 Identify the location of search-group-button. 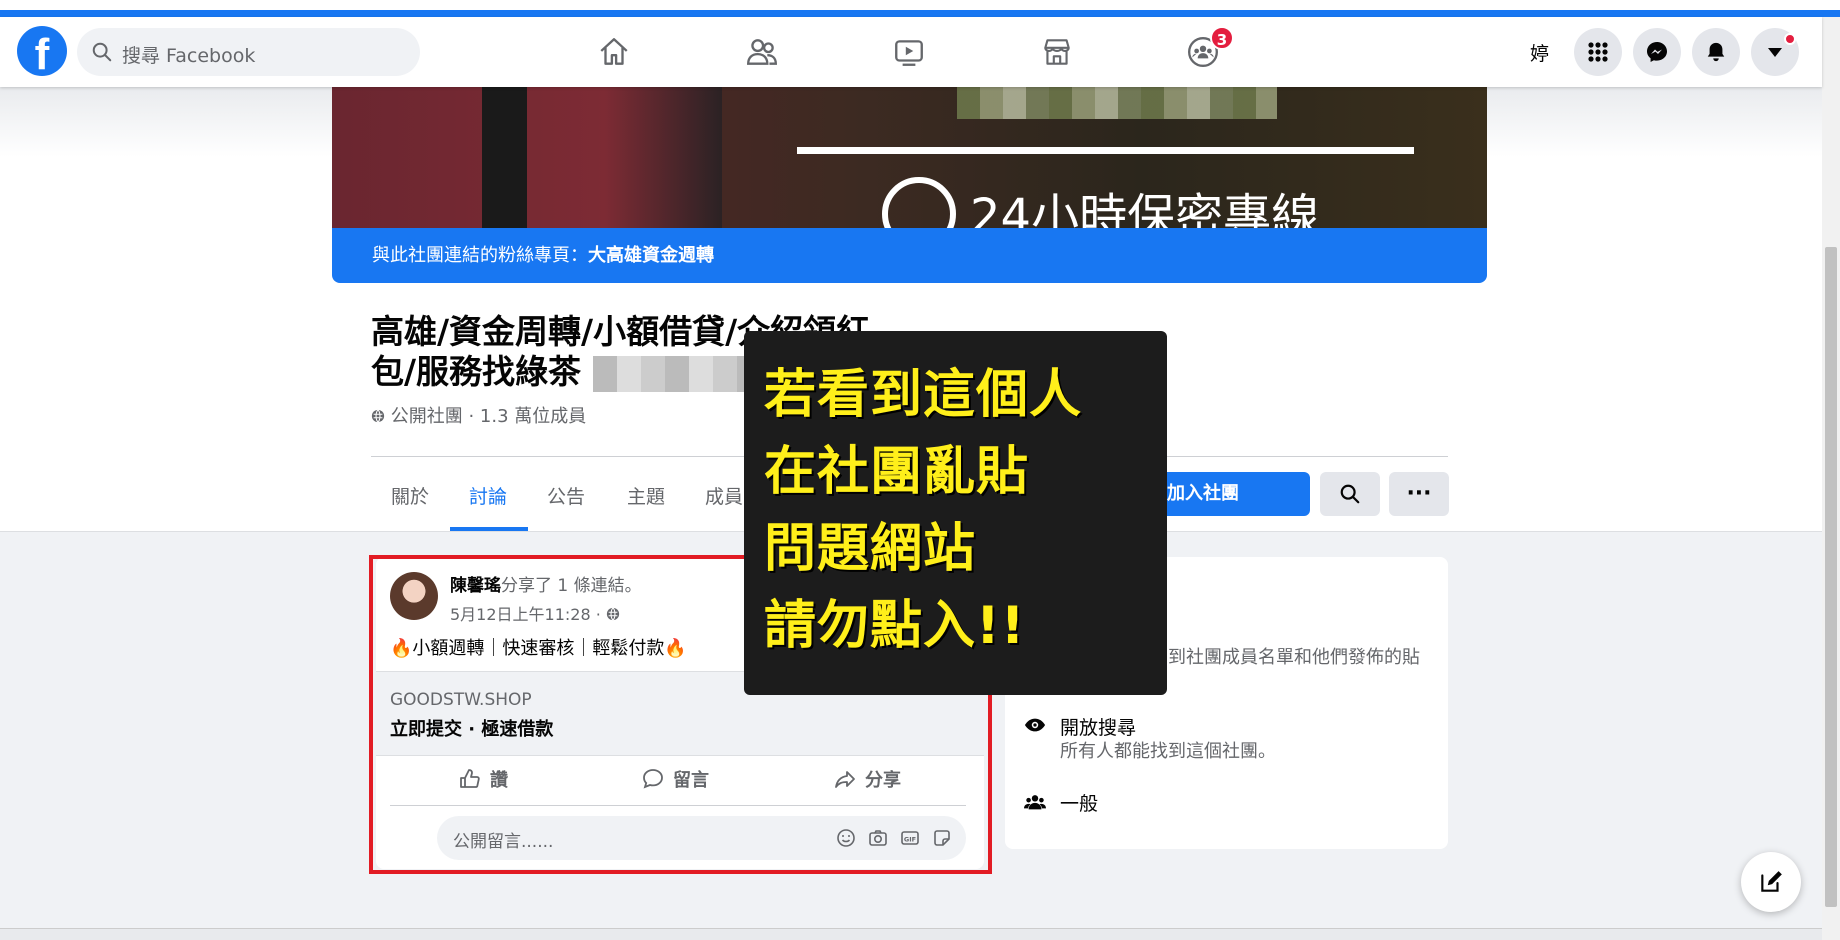
(1350, 494).